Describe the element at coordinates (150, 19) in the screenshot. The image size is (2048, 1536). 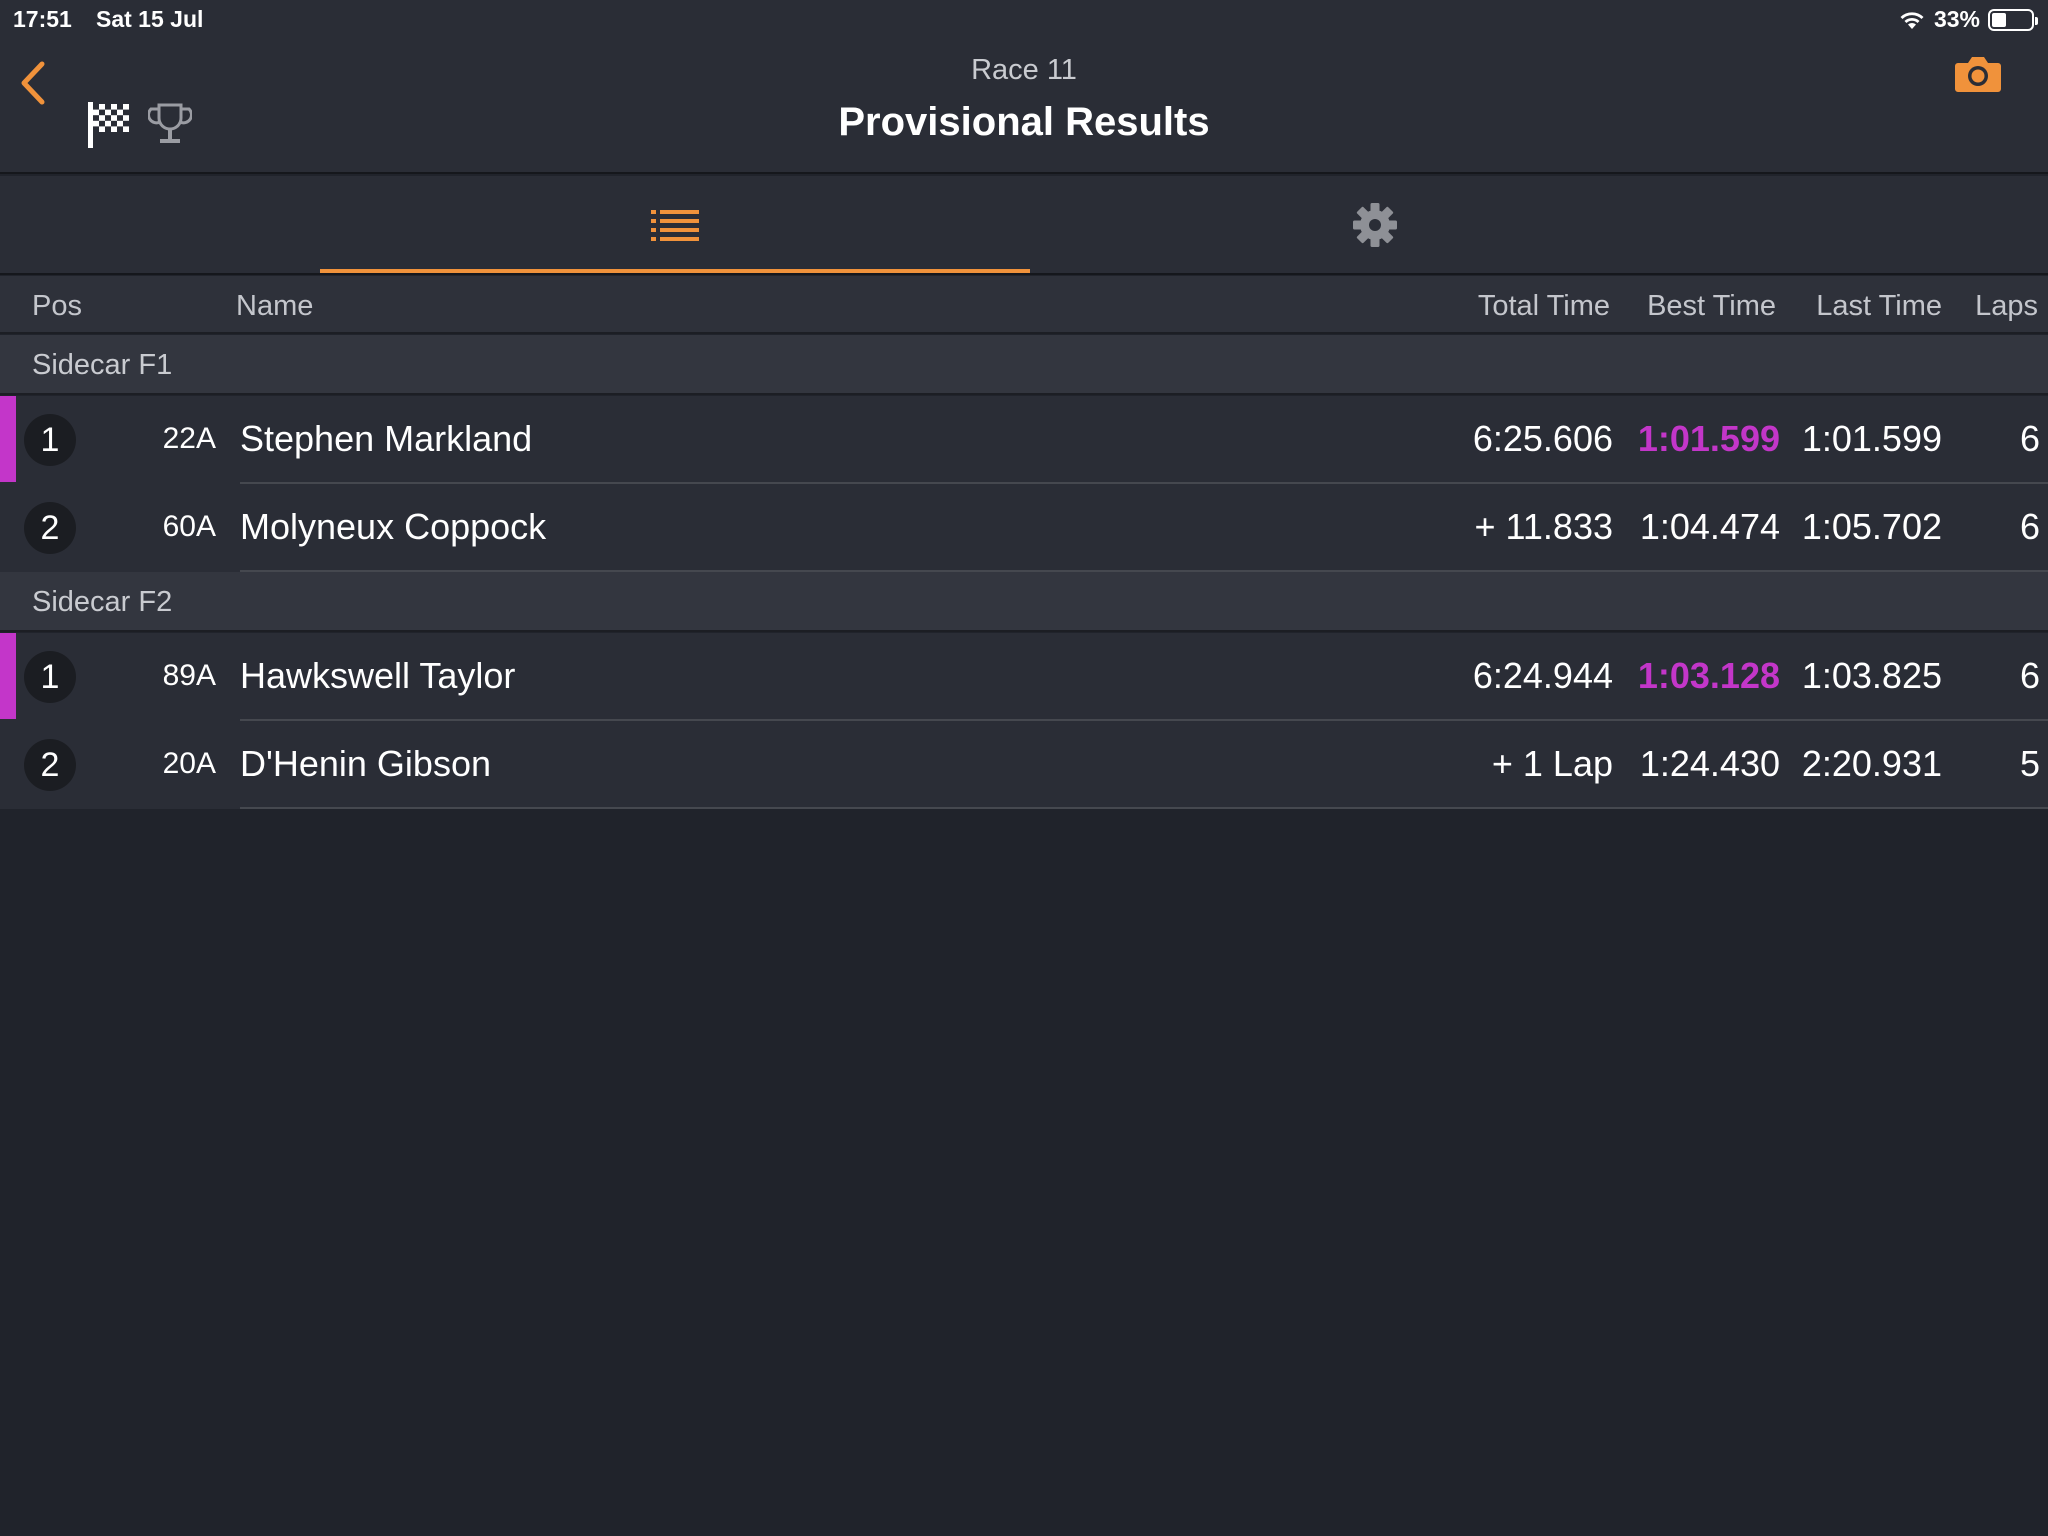
I see `status-date: Sat 15 Jul` at that location.